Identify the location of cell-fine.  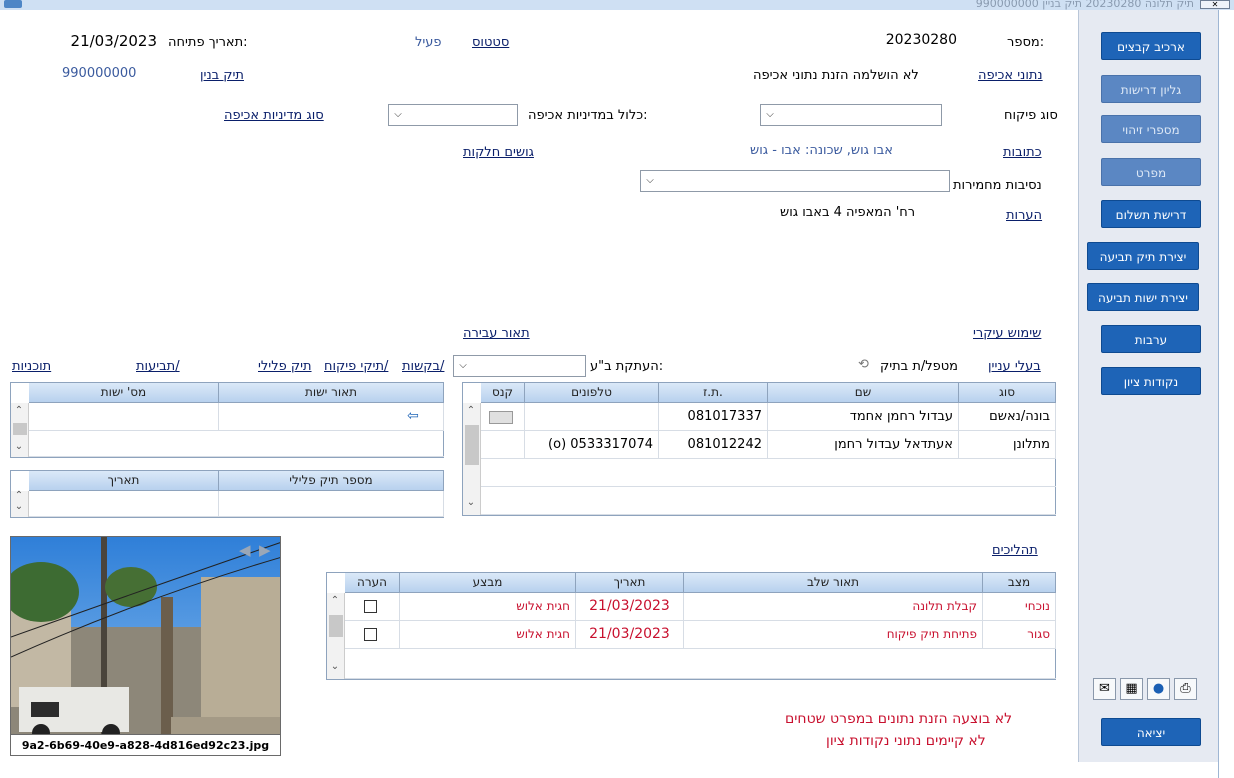
(503, 445).